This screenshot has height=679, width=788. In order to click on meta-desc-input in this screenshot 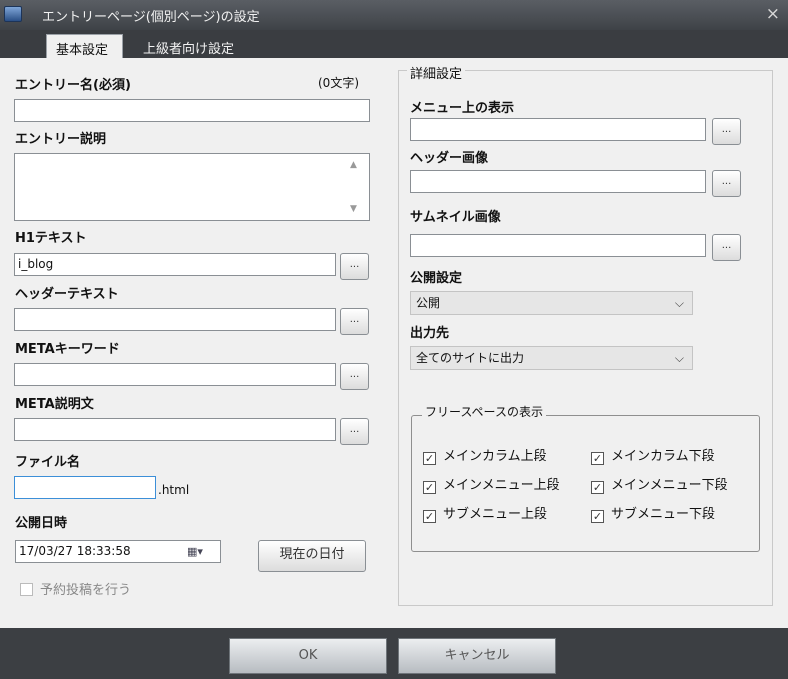, I will do `click(175, 429)`.